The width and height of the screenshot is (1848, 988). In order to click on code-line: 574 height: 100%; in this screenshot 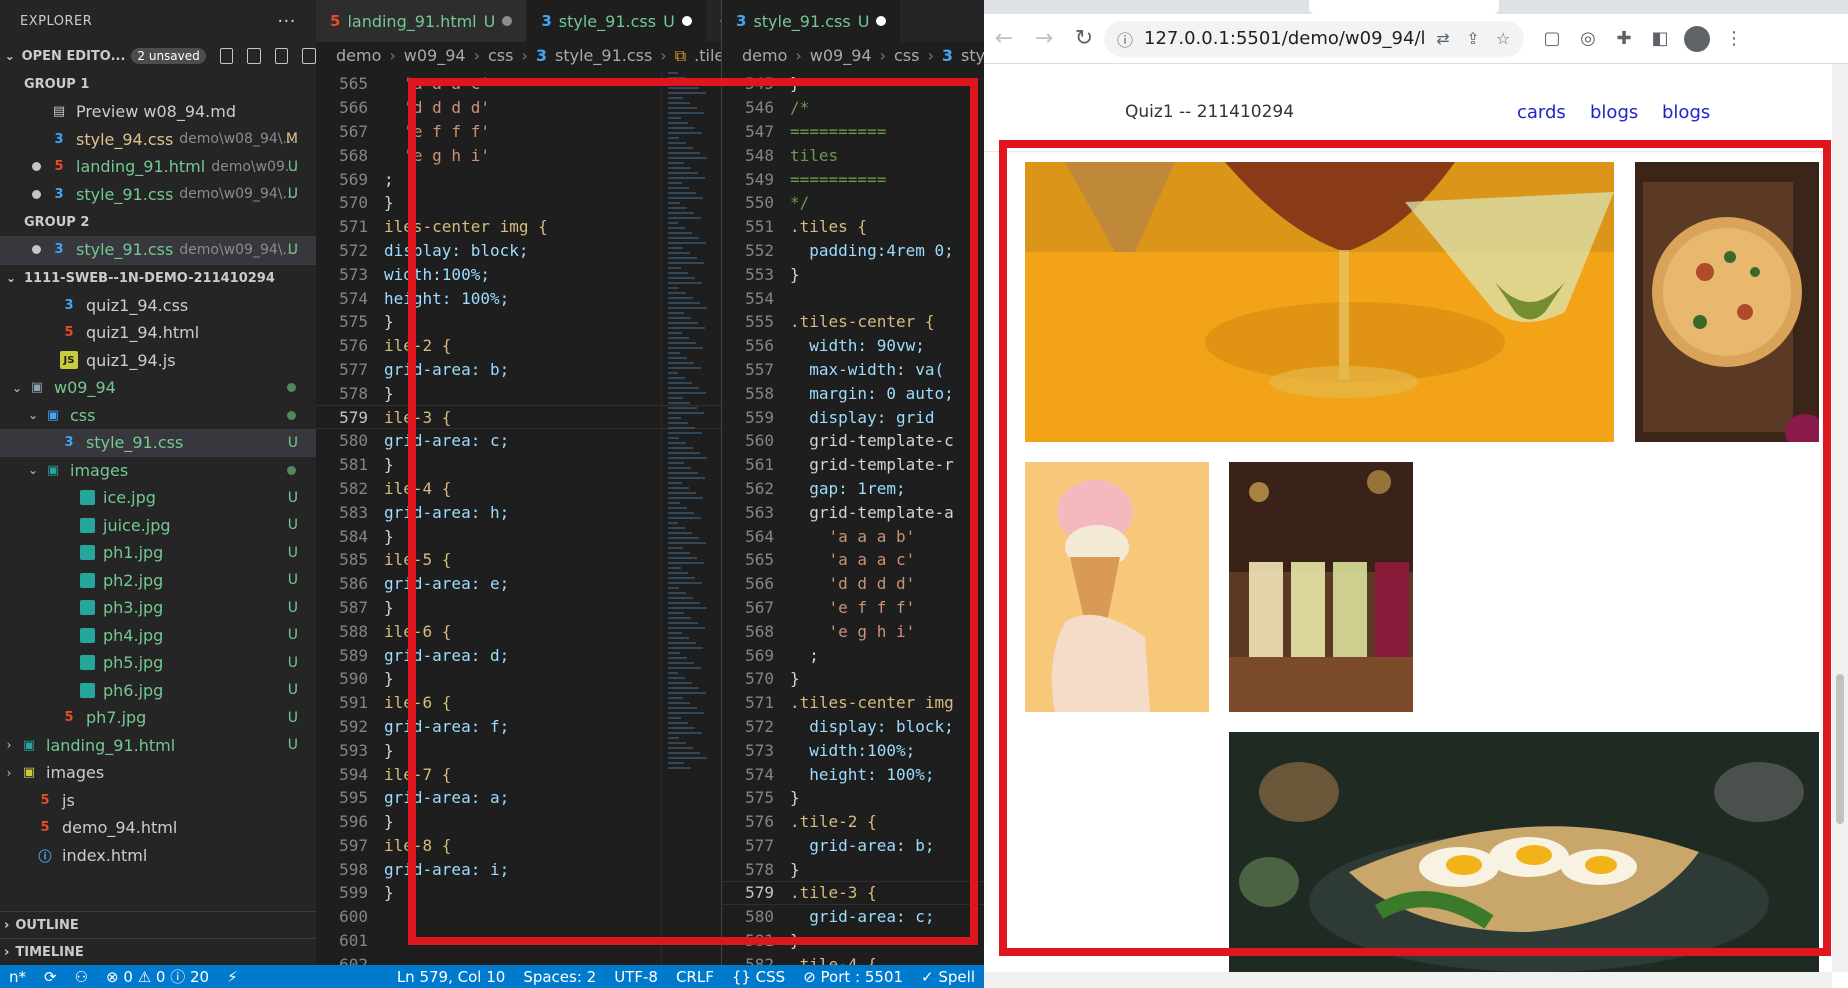, I will do `click(853, 774)`.